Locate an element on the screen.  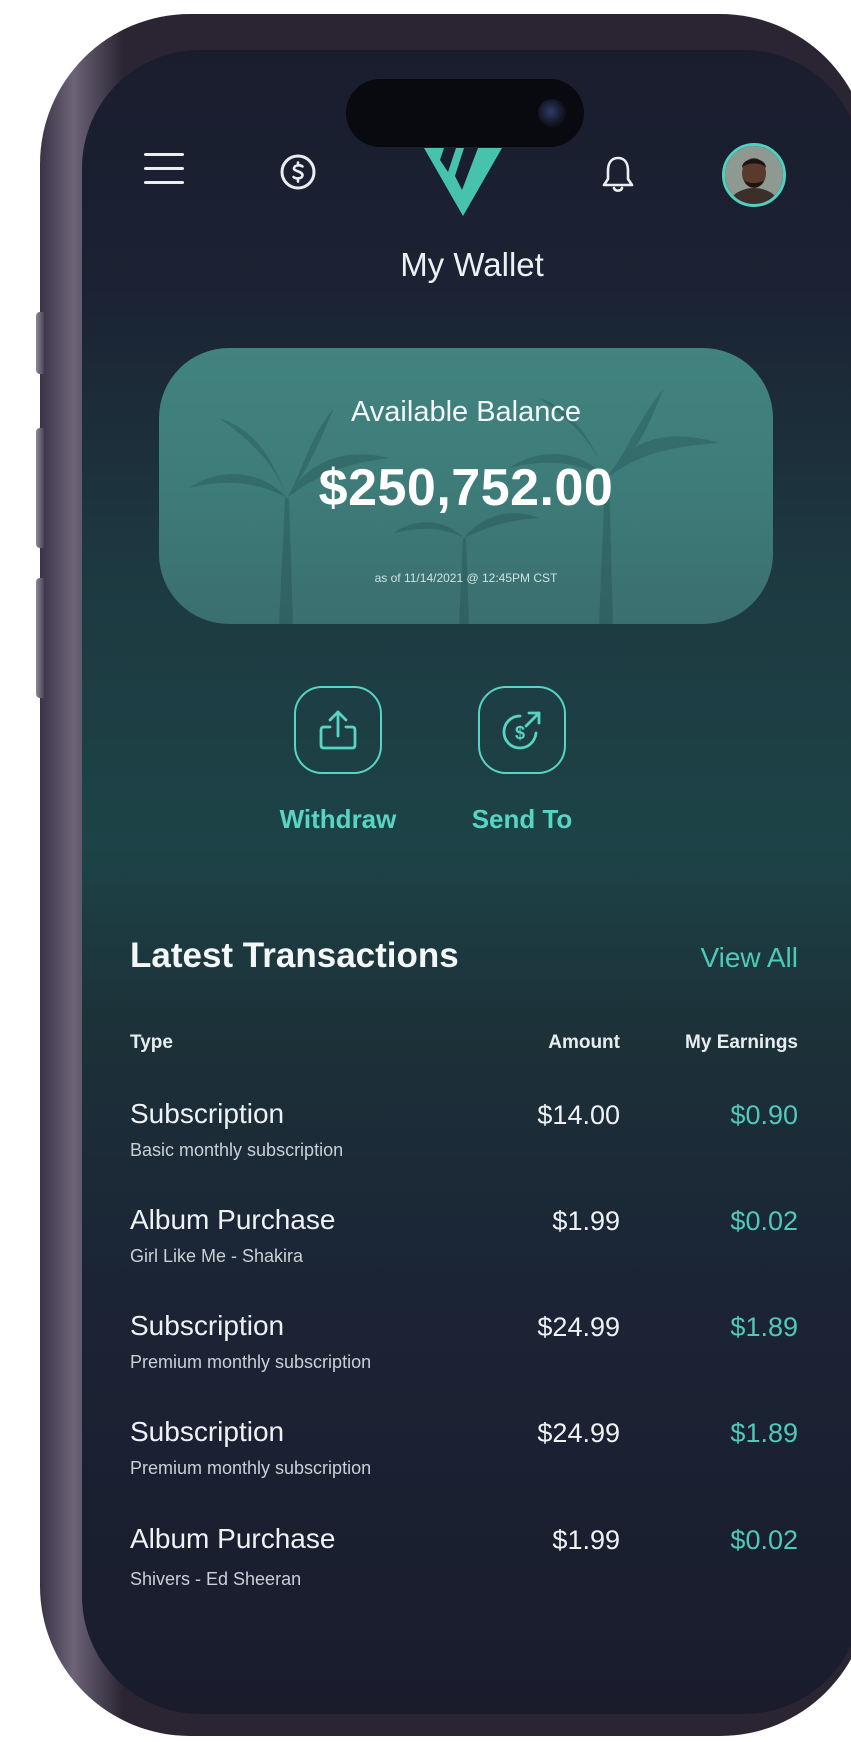
silent-switch is located at coordinates (40, 343).